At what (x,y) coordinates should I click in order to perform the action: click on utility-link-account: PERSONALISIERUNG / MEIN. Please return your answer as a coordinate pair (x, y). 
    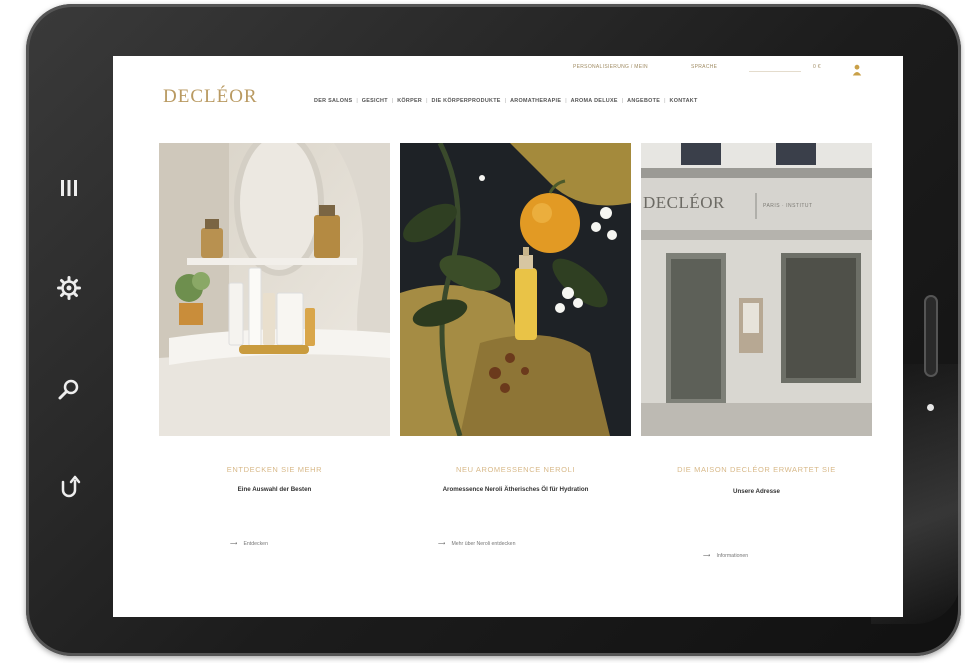
    Looking at the image, I should click on (610, 67).